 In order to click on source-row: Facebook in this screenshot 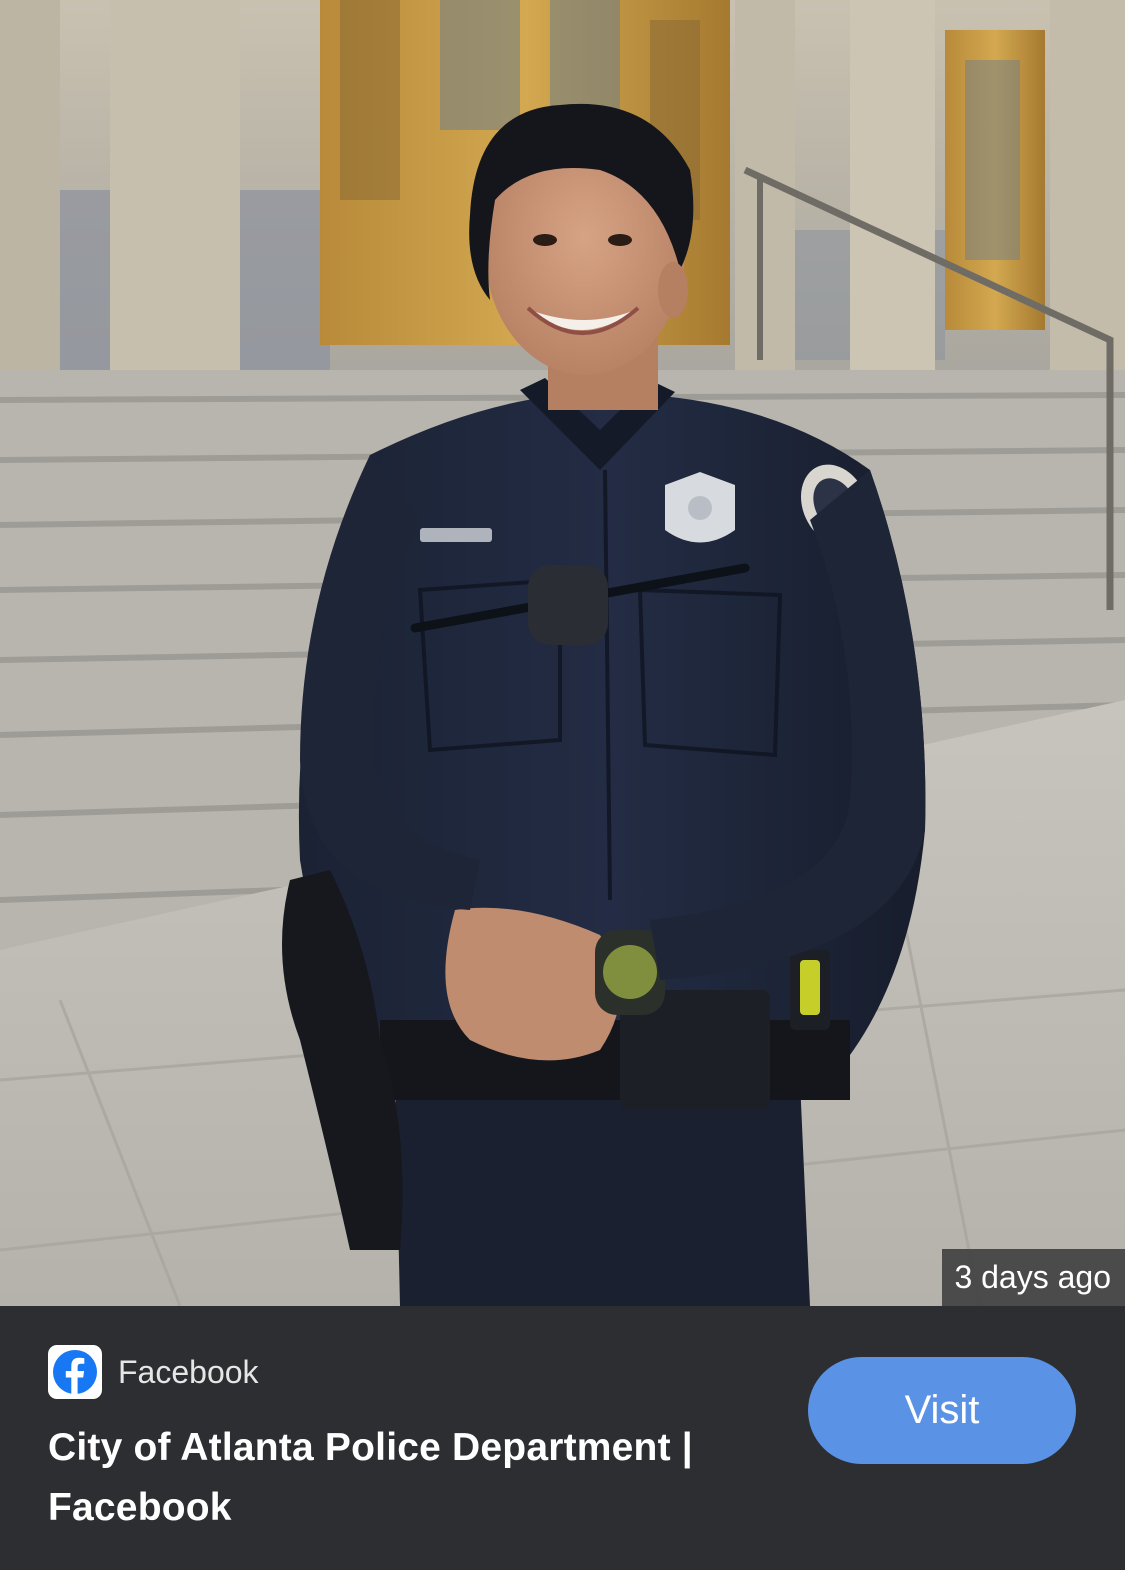, I will do `click(153, 1372)`.